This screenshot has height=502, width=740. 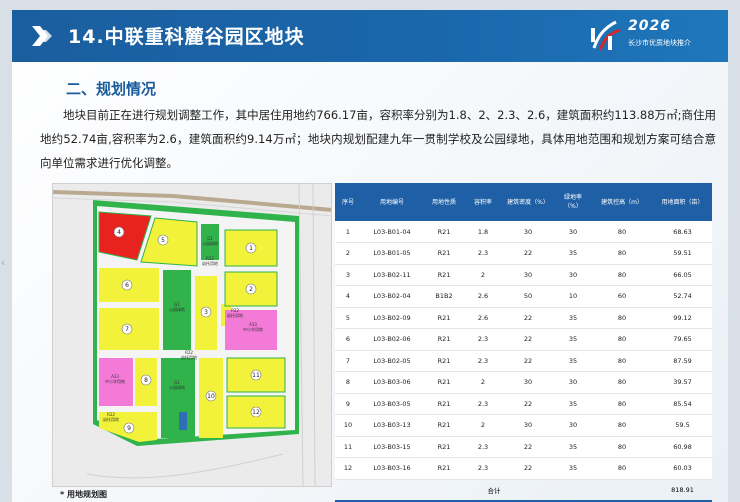 What do you see at coordinates (649, 26) in the screenshot?
I see `logo-year: 2026` at bounding box center [649, 26].